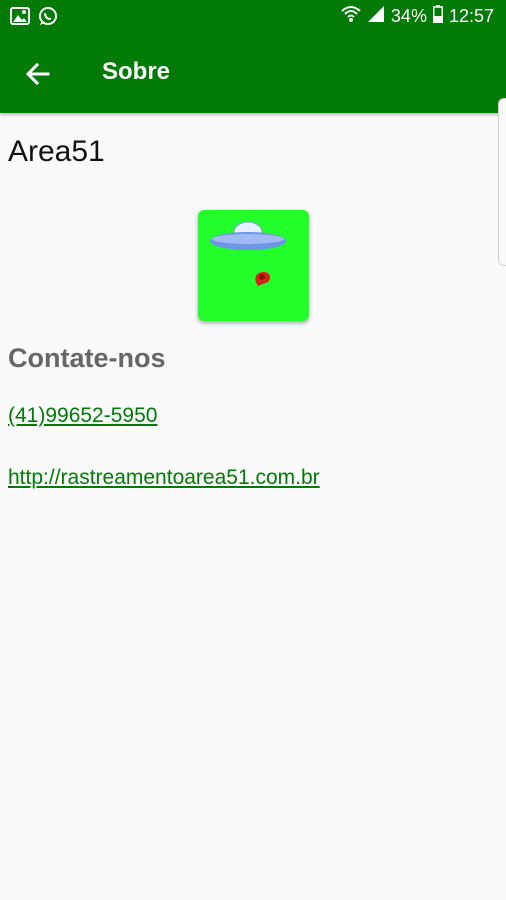  What do you see at coordinates (136, 71) in the screenshot?
I see `page-title: Sobre` at bounding box center [136, 71].